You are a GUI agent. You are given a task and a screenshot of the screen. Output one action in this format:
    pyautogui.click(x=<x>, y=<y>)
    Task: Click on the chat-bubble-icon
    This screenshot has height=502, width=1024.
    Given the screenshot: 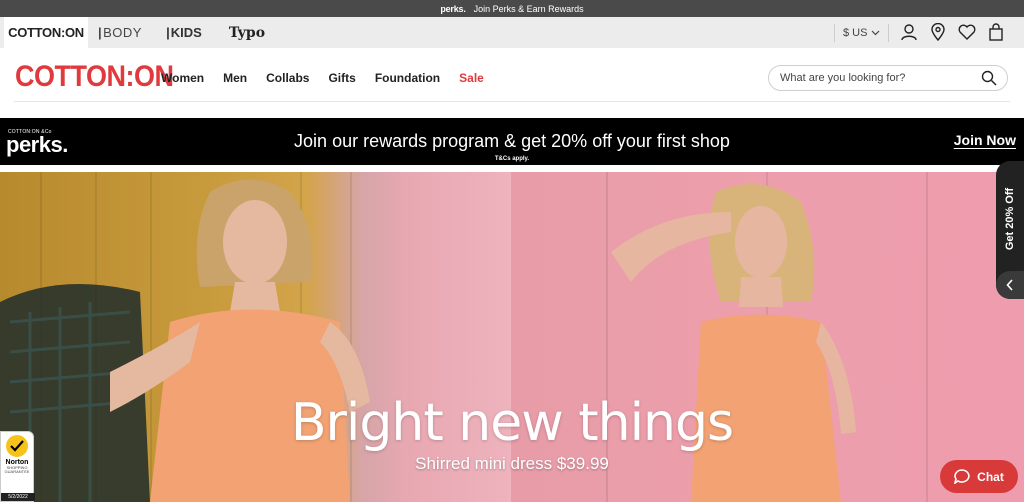 What is the action you would take?
    pyautogui.click(x=962, y=476)
    